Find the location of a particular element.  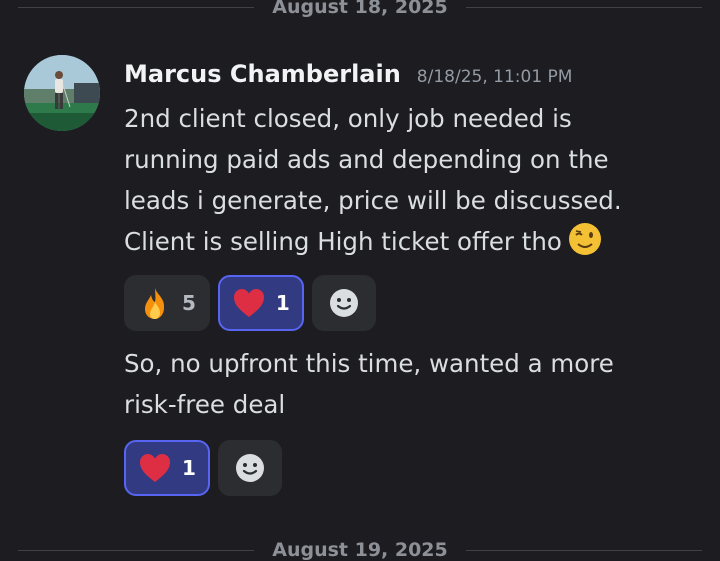

fire-icon is located at coordinates (155, 303).